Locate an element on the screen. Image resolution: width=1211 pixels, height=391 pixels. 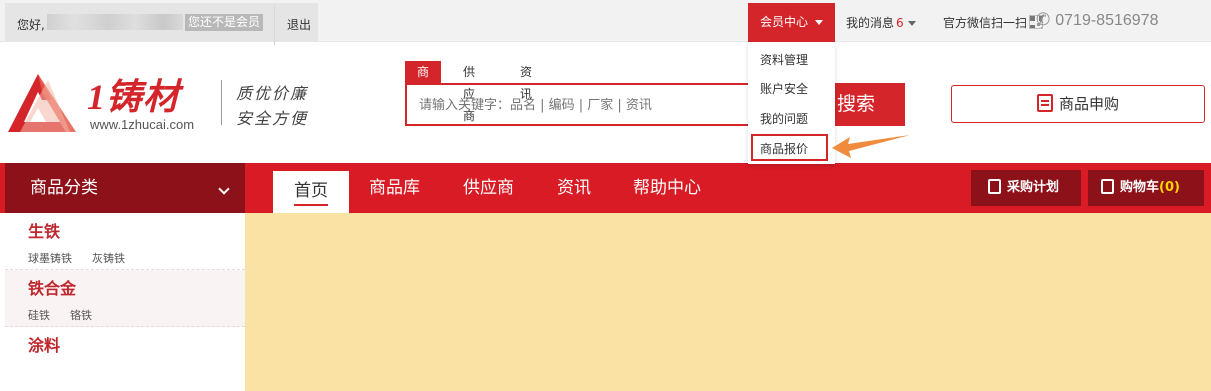
arrow-left-icon is located at coordinates (871, 146).